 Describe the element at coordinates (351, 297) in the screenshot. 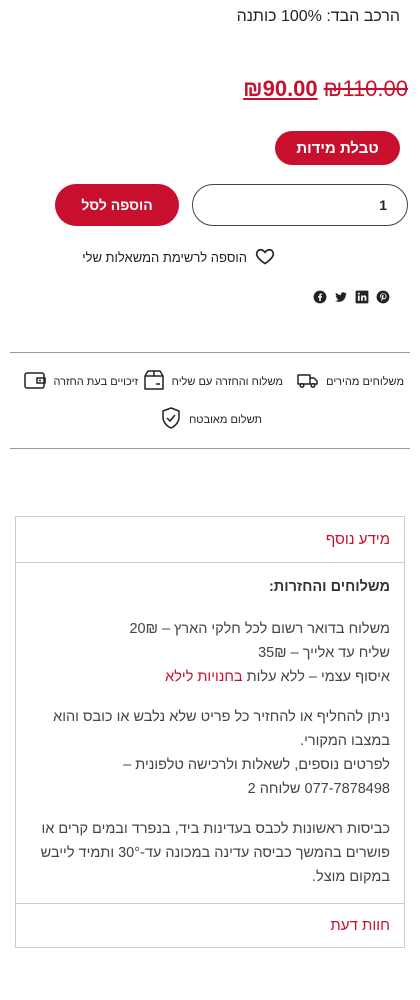

I see `share-links` at that location.